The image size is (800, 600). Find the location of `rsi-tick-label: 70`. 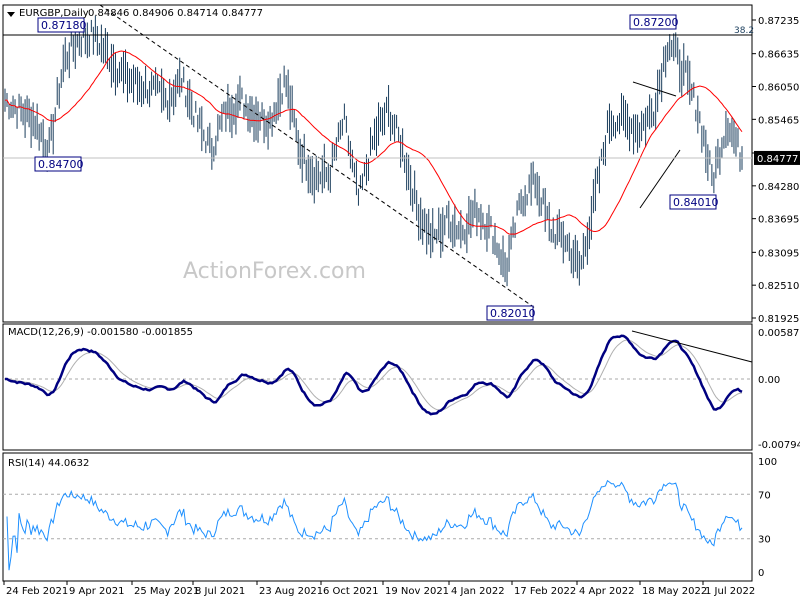

rsi-tick-label: 70 is located at coordinates (764, 495).